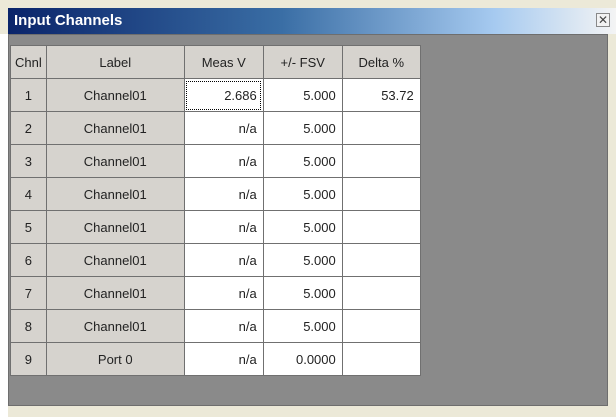  Describe the element at coordinates (28, 326) in the screenshot. I see `chnl-cell: 8` at that location.